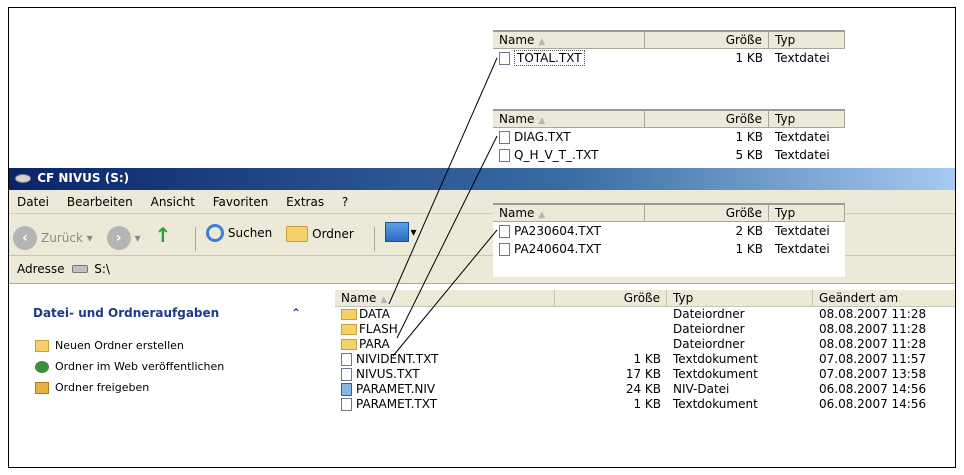  Describe the element at coordinates (118, 238) in the screenshot. I see `forward-arrow-icon: ›` at that location.